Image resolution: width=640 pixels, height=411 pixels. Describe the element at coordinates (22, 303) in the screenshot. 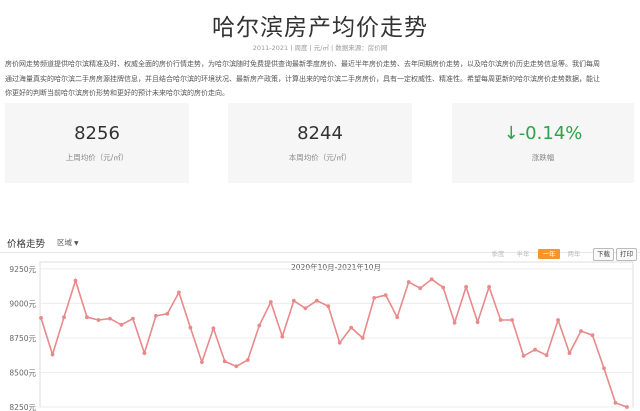

I see `y-tick-label: 9000元` at that location.